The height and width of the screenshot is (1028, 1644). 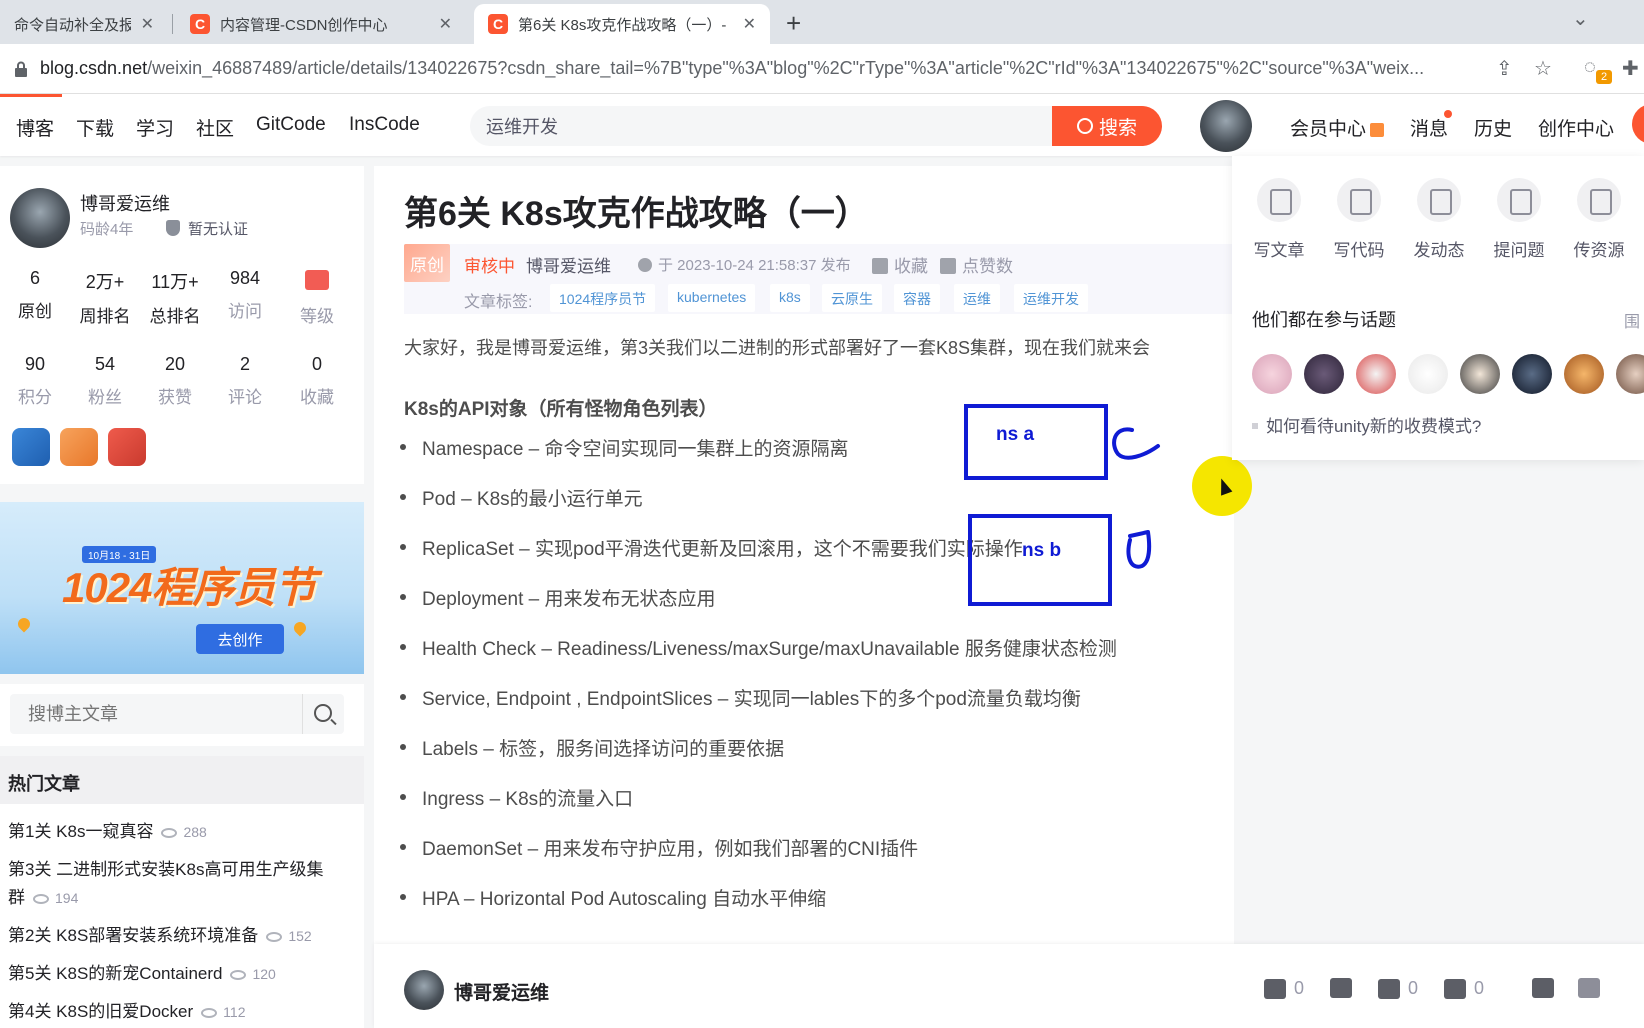 What do you see at coordinates (712, 298) in the screenshot?
I see `article-tag: kubernetes` at bounding box center [712, 298].